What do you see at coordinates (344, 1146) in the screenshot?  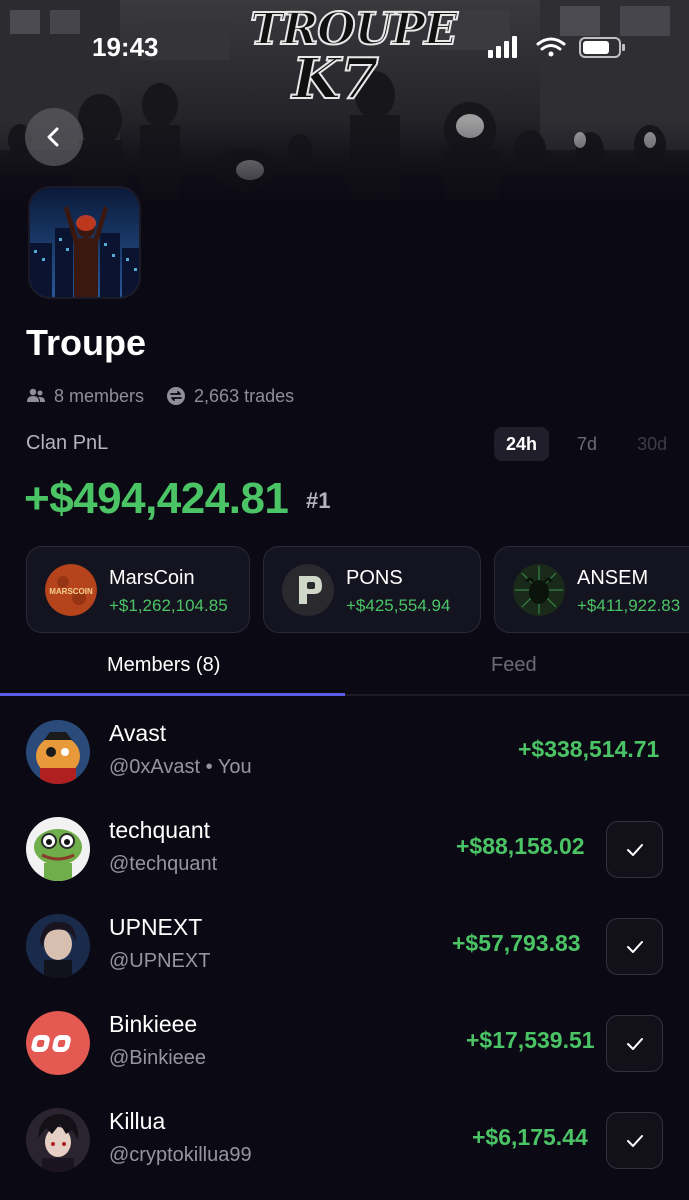 I see `member-row: Killua @cryptokillua99 +$6,175.44` at bounding box center [344, 1146].